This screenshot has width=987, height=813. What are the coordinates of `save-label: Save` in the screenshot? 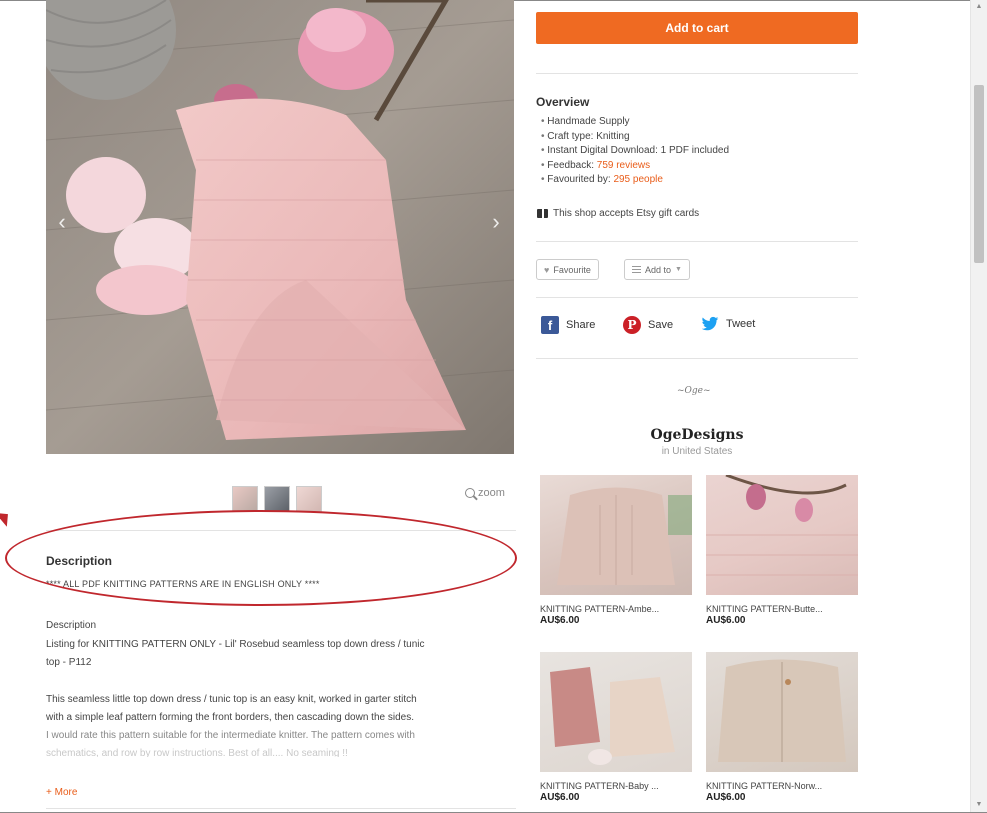 It's located at (661, 325).